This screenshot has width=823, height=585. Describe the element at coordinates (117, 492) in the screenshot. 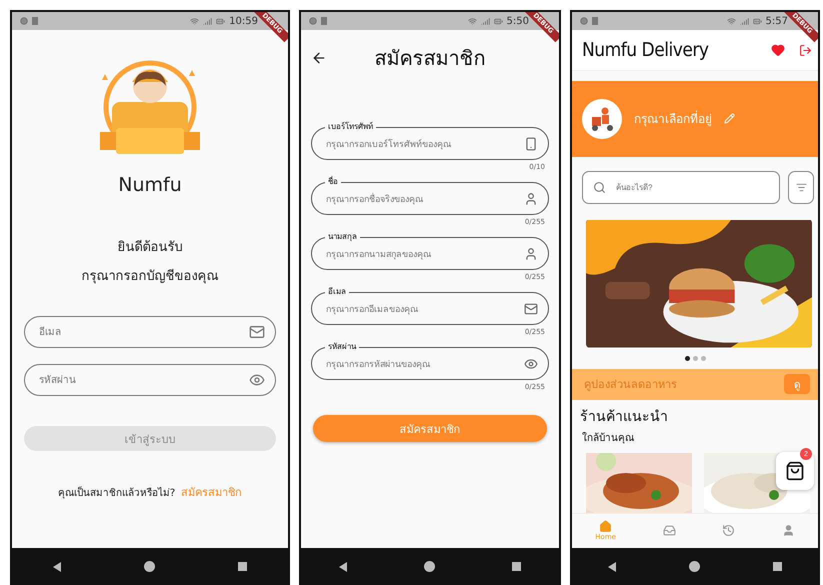

I see `signup-prompt: คุณเป็นสมาชิกแล้วหรือไม่?` at that location.